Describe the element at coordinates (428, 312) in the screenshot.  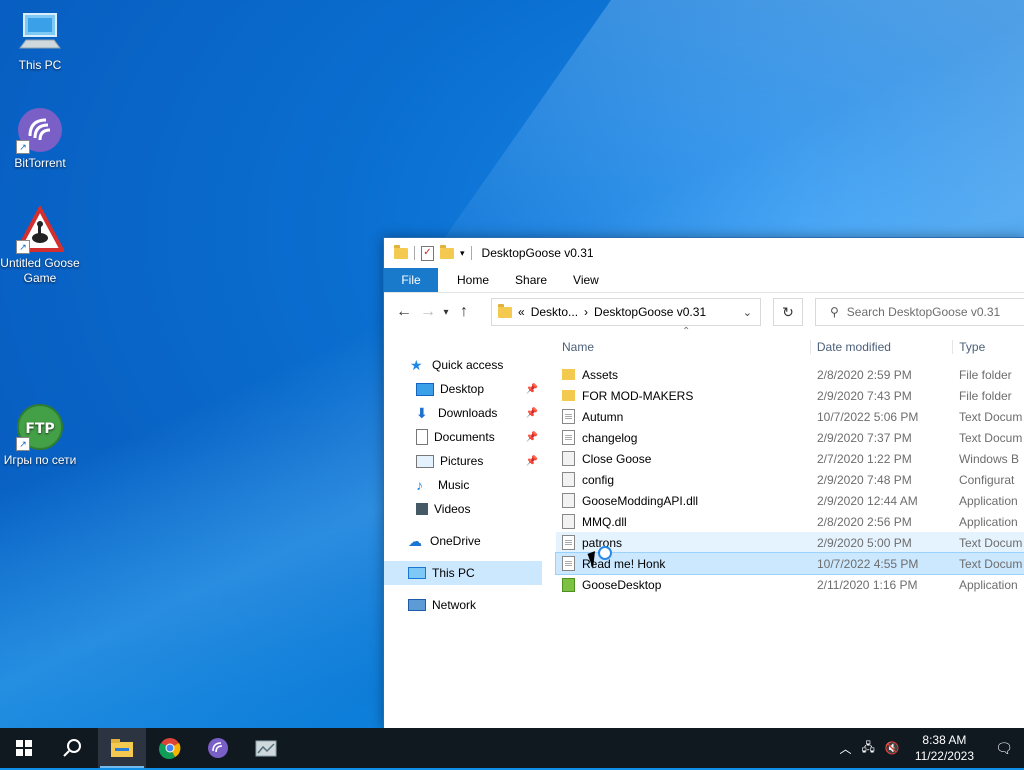
I see `forward-arrow-icon: →` at that location.